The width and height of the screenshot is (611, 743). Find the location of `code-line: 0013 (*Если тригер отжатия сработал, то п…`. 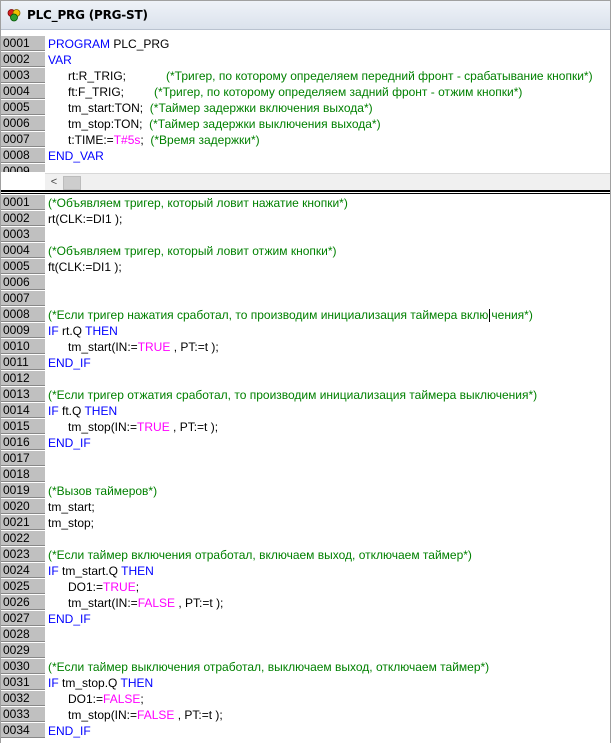

code-line: 0013 (*Если тригер отжатия сработал, то п… is located at coordinates (305, 395).